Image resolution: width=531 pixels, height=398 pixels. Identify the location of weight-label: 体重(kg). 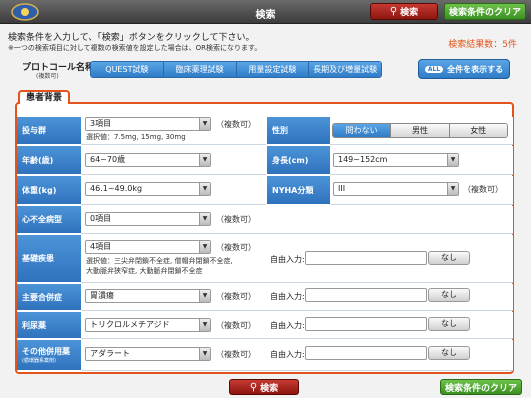
(49, 190).